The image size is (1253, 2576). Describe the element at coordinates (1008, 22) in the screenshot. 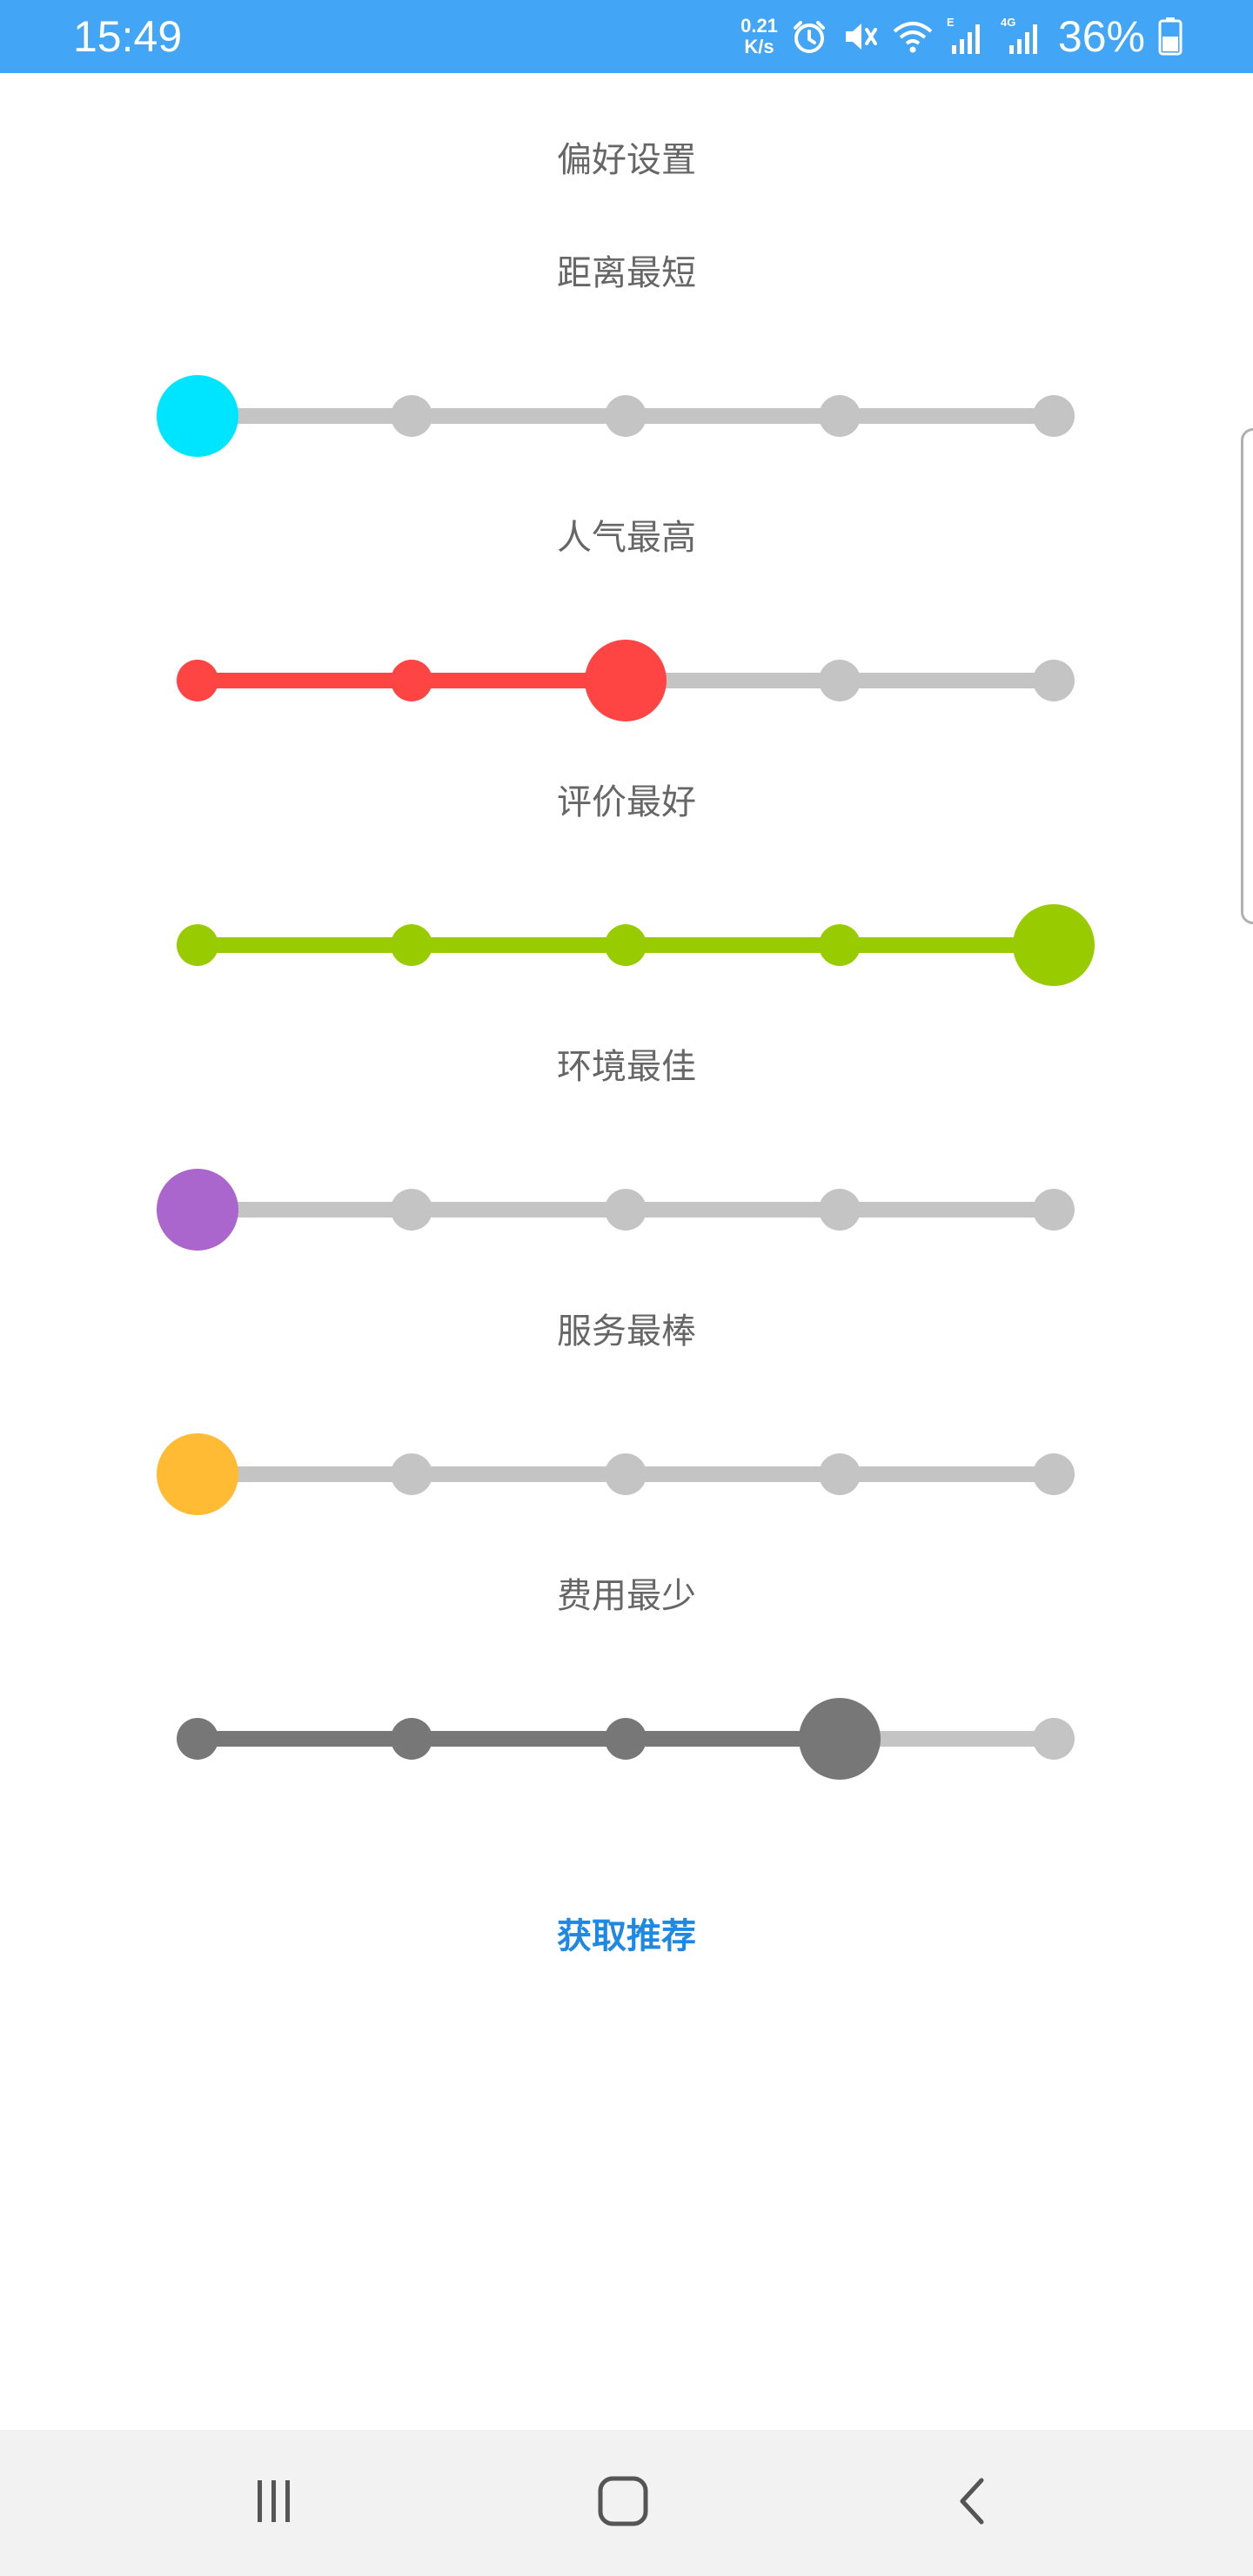

I see `network-type-4g: 4G` at that location.